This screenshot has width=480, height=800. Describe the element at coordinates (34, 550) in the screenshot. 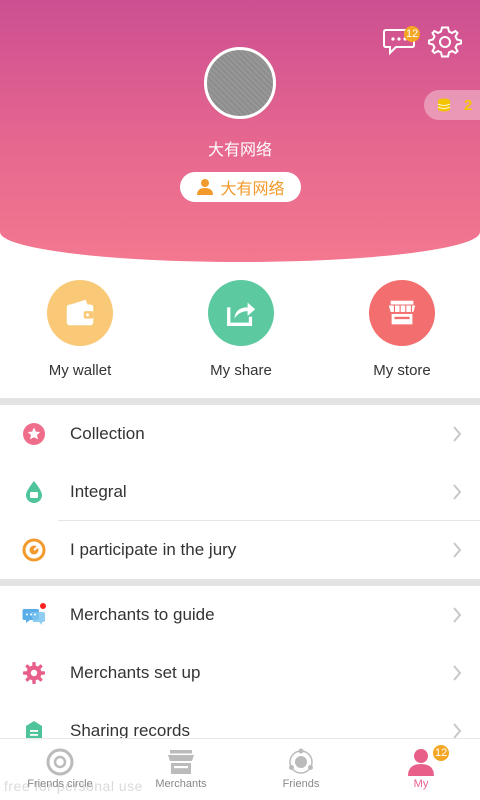

I see `jury-icon` at that location.